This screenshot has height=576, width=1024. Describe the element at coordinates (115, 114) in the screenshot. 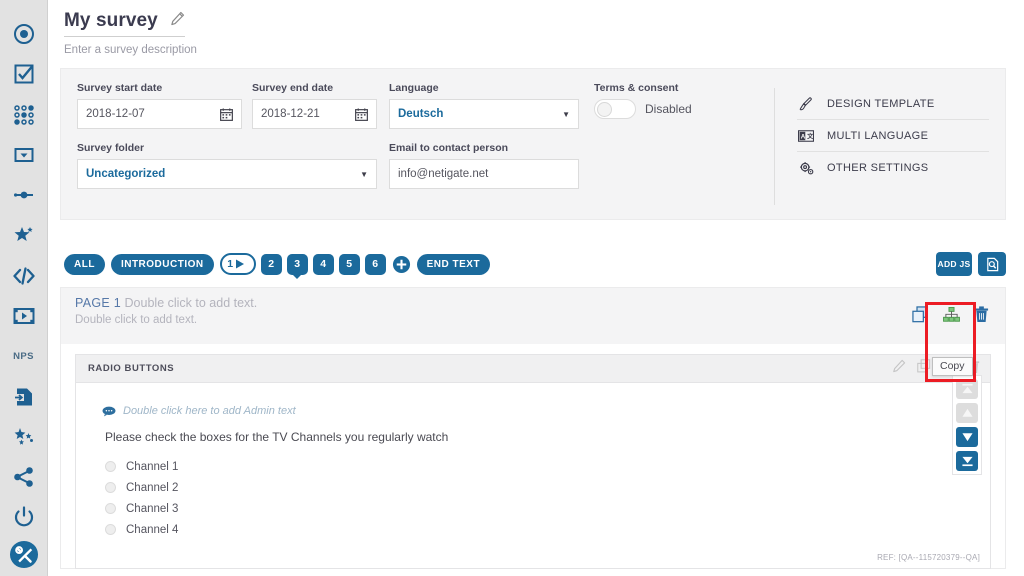

I see `start-date-value: 2018-12-07` at that location.